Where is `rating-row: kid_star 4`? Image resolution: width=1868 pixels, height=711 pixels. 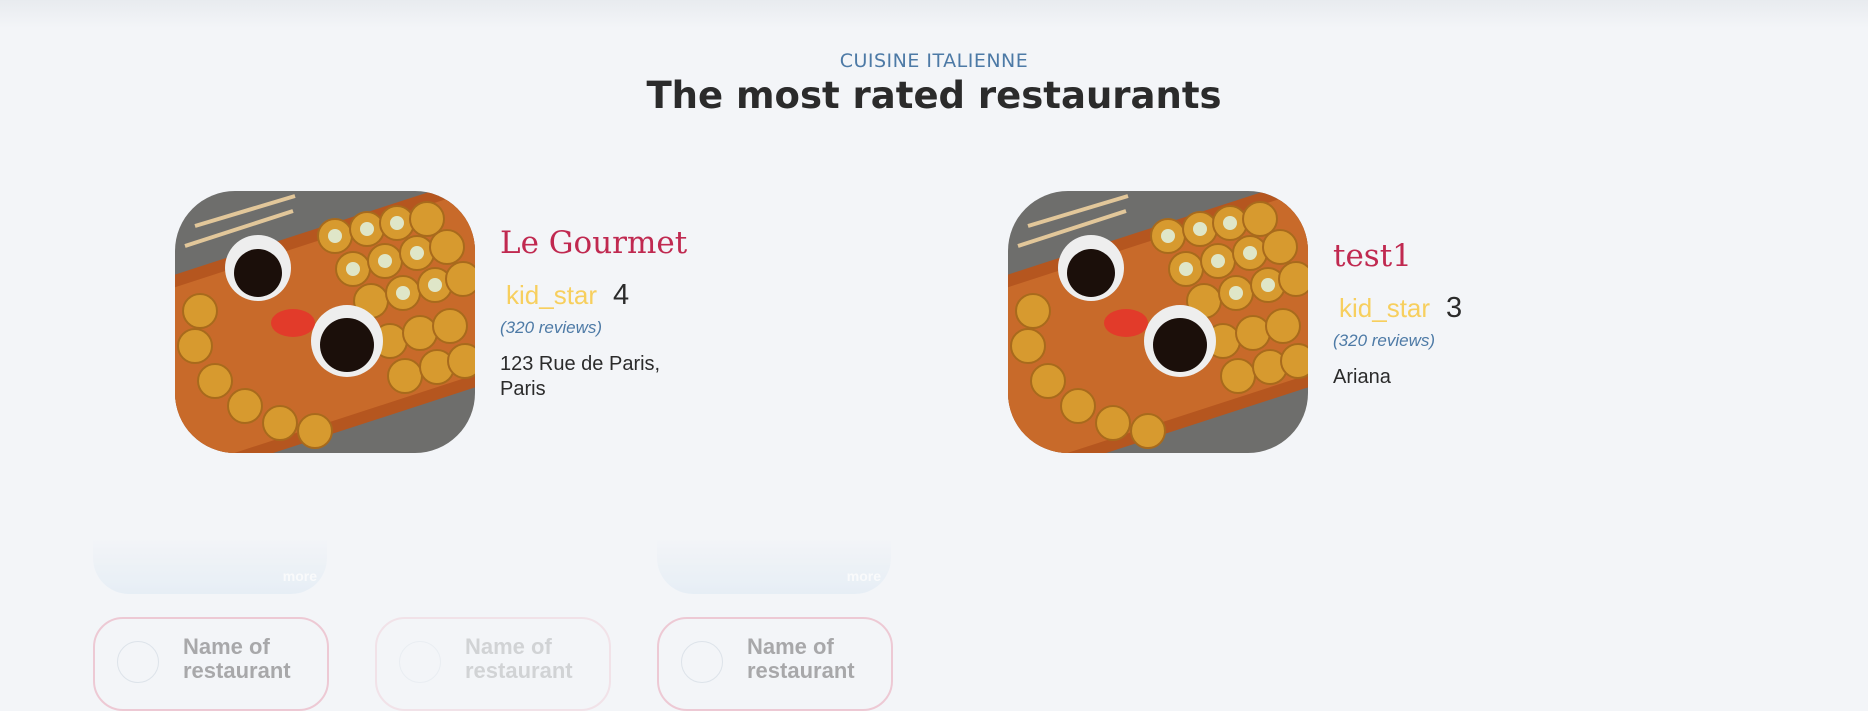 rating-row: kid_star 4 is located at coordinates (593, 295).